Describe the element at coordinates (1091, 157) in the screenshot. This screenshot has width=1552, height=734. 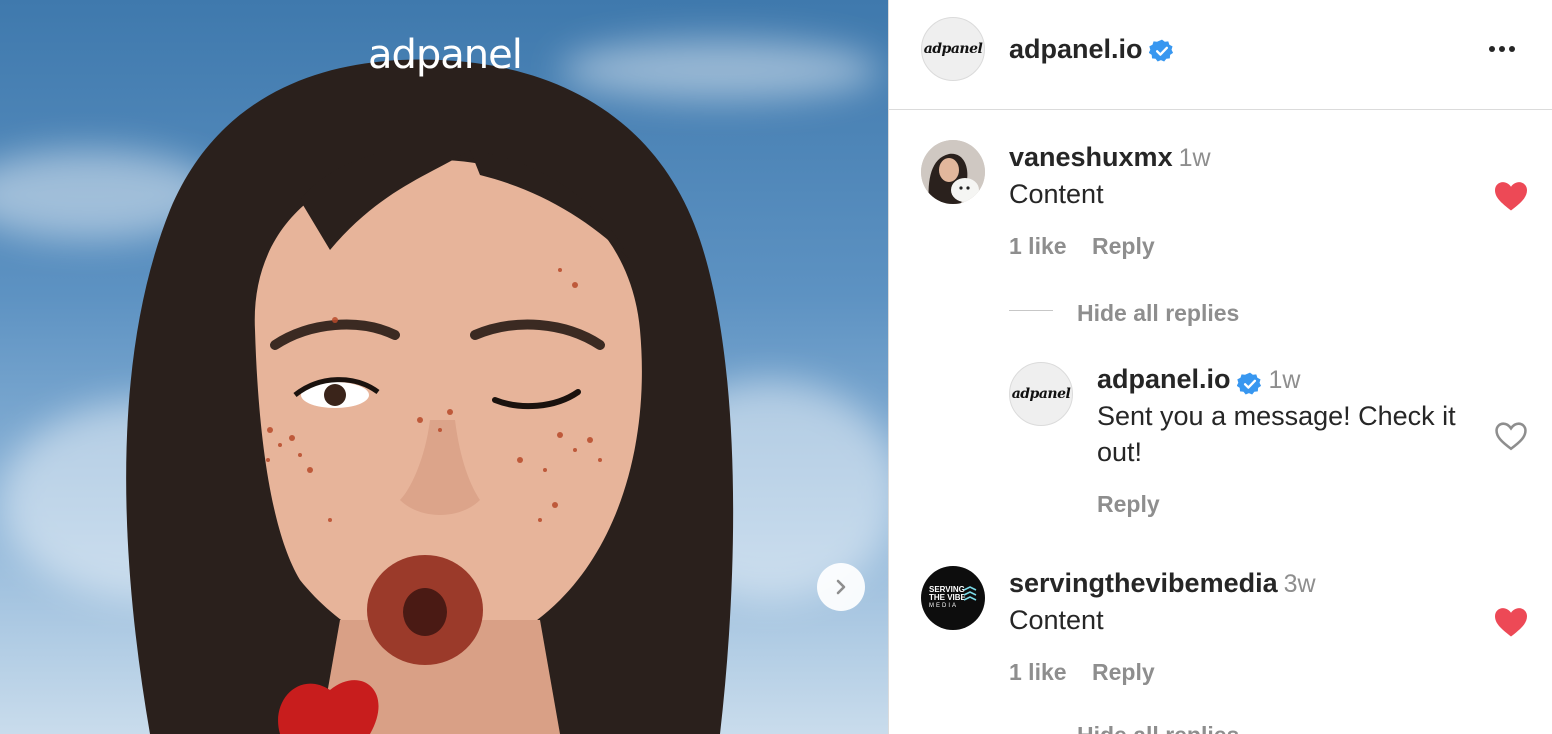
I see `comment-username: vaneshuxmx` at that location.